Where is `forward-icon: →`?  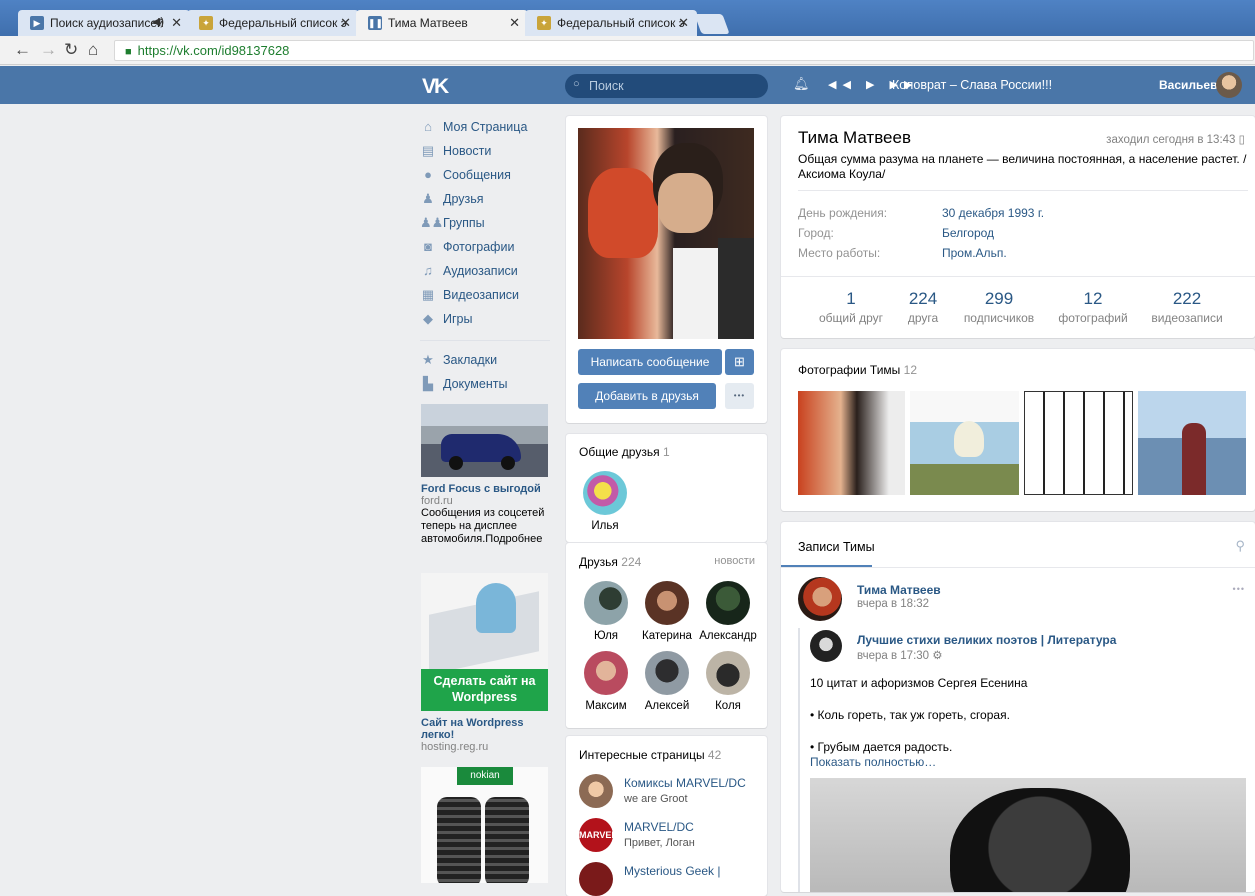 forward-icon: → is located at coordinates (48, 50).